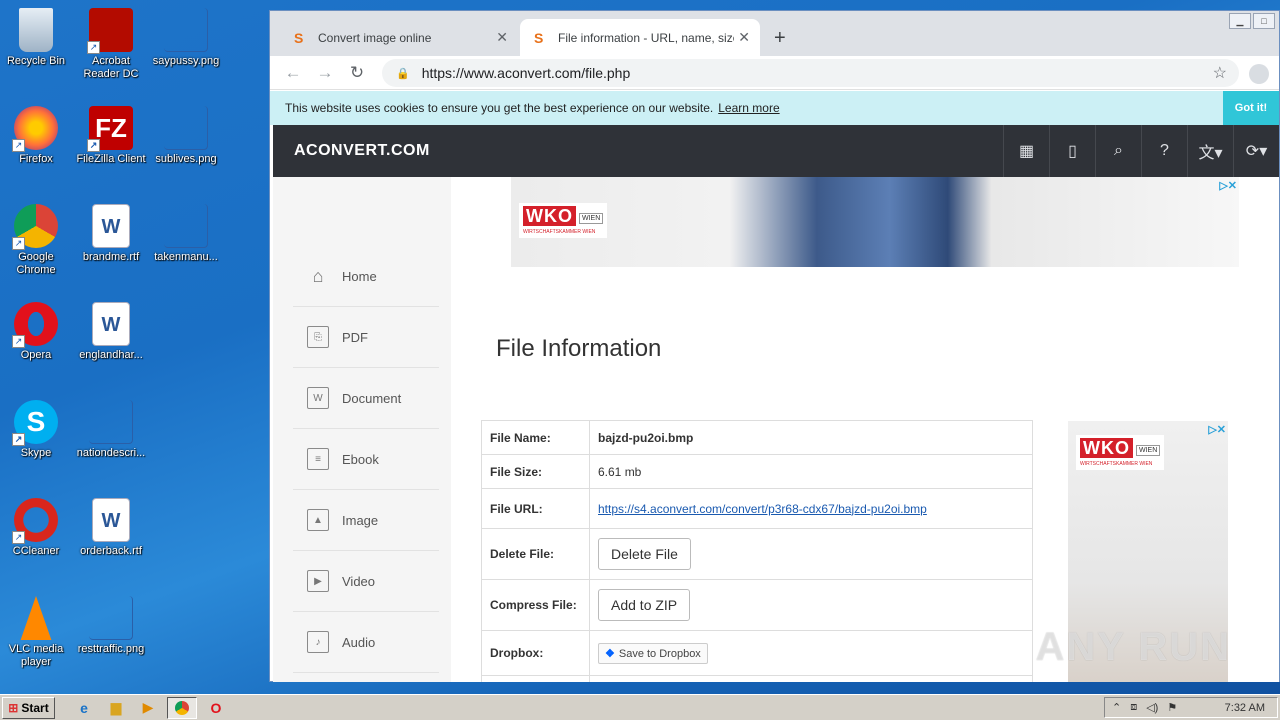  I want to click on home-icon: ⌂, so click(318, 275).